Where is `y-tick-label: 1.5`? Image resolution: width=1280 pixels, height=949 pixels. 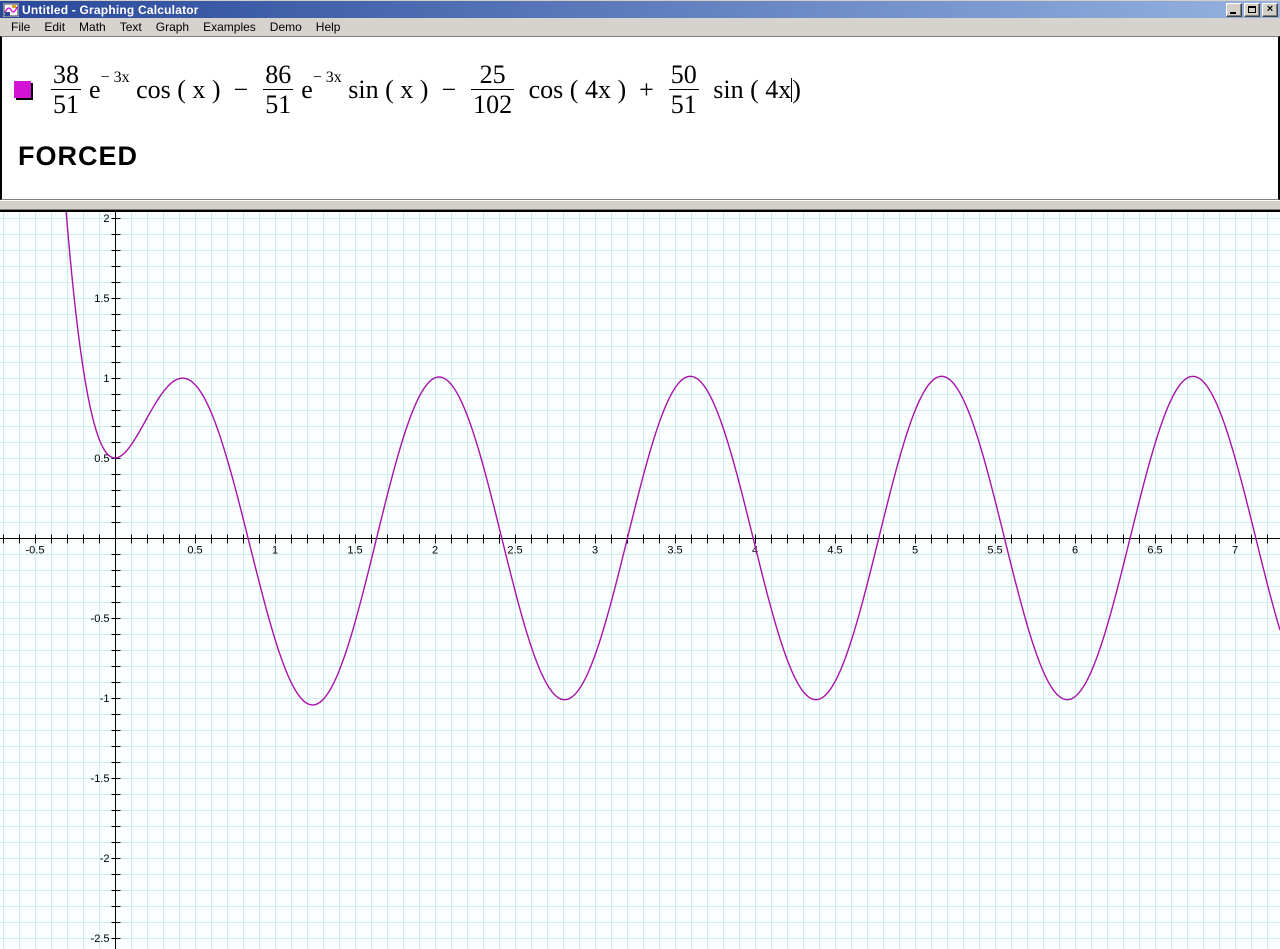
y-tick-label: 1.5 is located at coordinates (101, 299).